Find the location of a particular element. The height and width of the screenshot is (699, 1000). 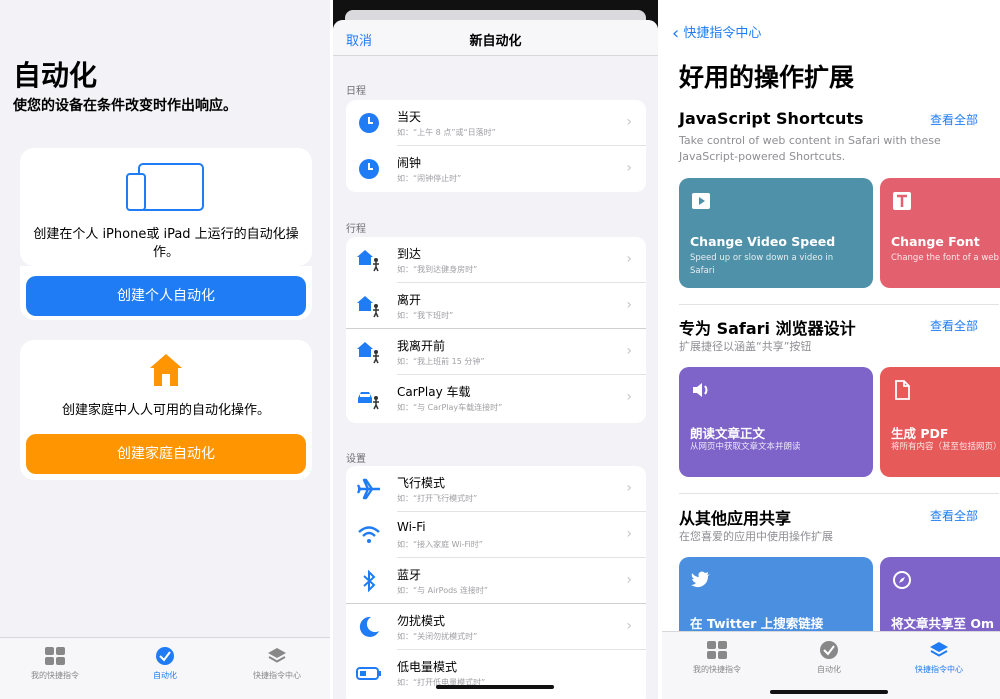

row-title: 我离开前 is located at coordinates (421, 346).